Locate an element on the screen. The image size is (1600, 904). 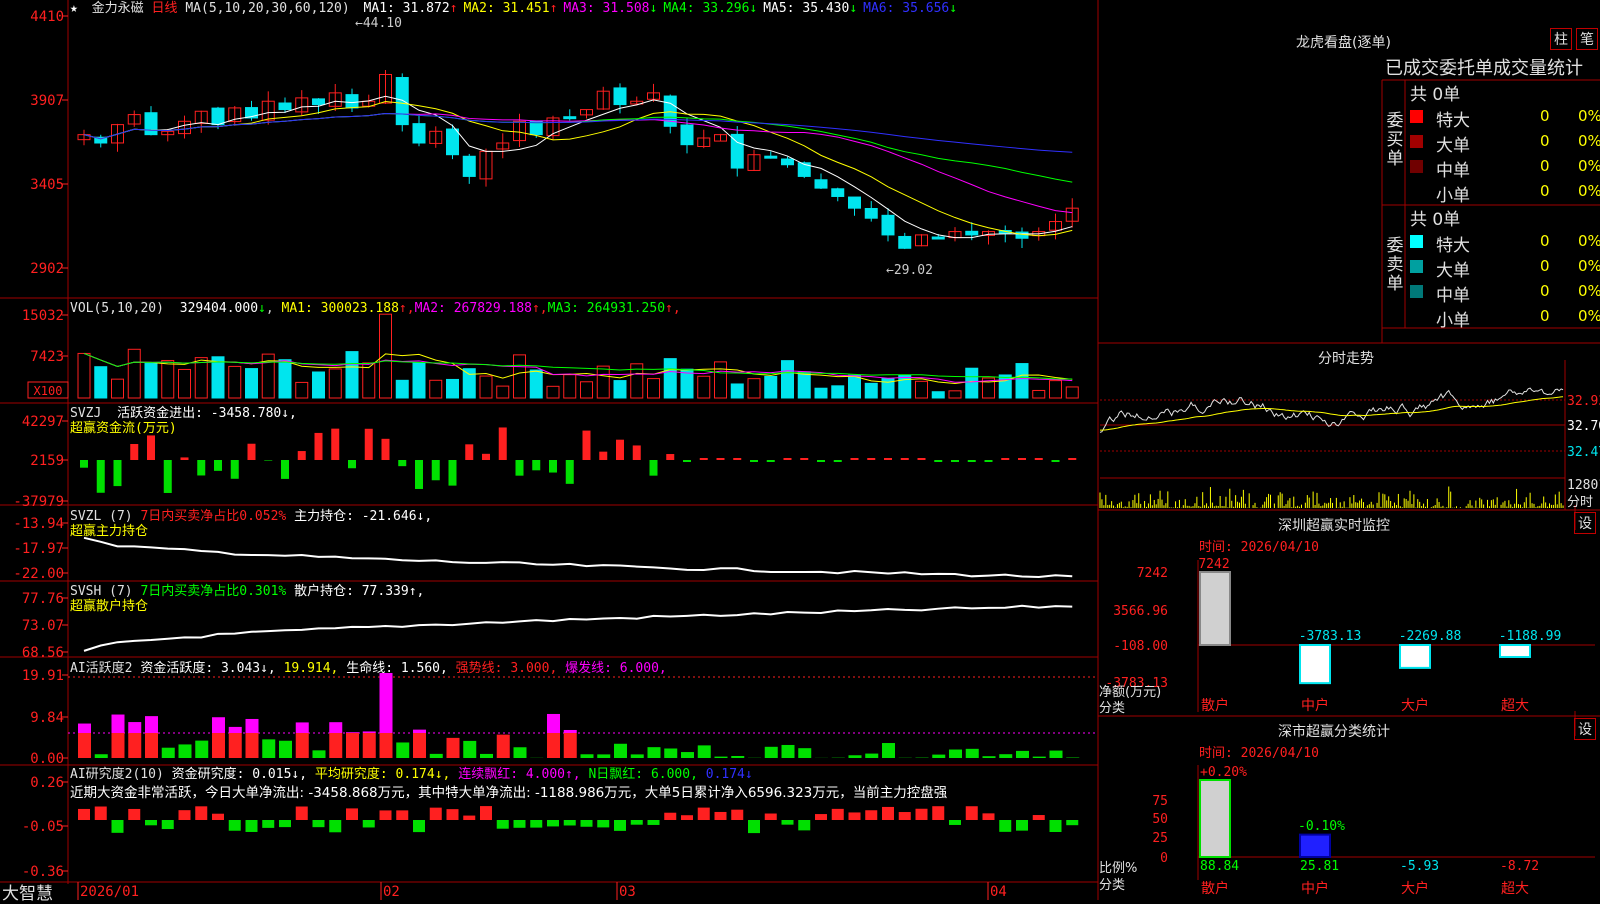
vol-unit-label: X100 is located at coordinates (48, 391).